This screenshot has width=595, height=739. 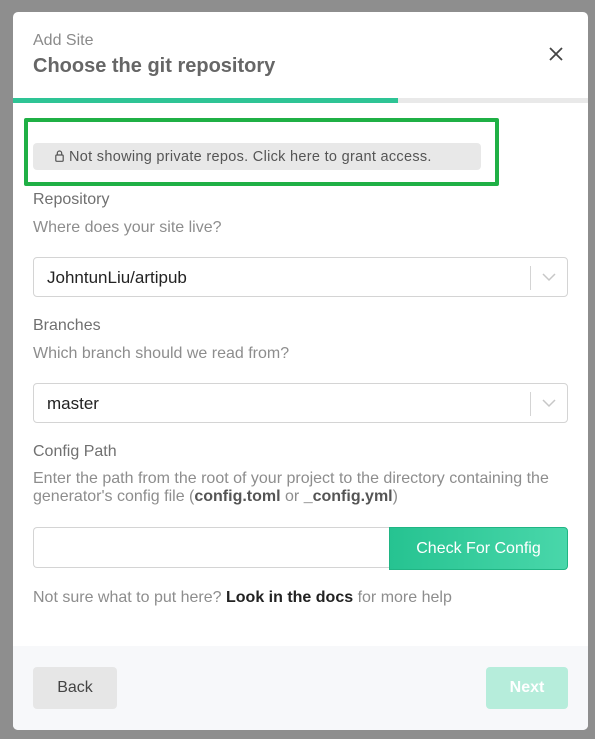 What do you see at coordinates (63, 40) in the screenshot?
I see `modal-subtitle: Add Site` at bounding box center [63, 40].